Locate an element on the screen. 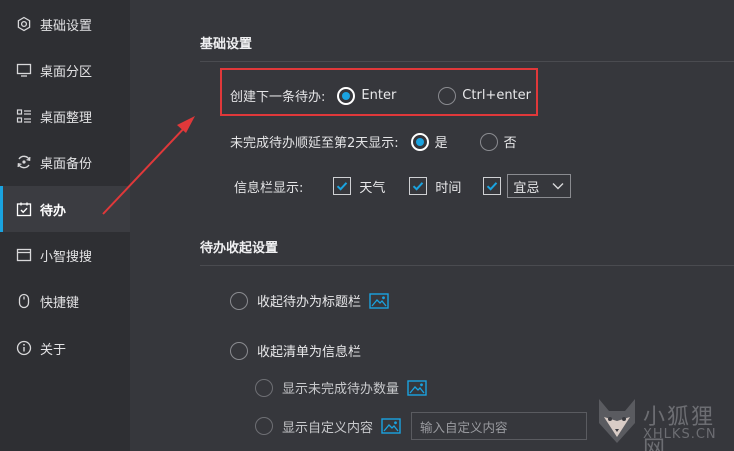 Image resolution: width=734 pixels, height=451 pixels. collapse-infobar-row: 收起清单为信息栏 is located at coordinates (295, 350).